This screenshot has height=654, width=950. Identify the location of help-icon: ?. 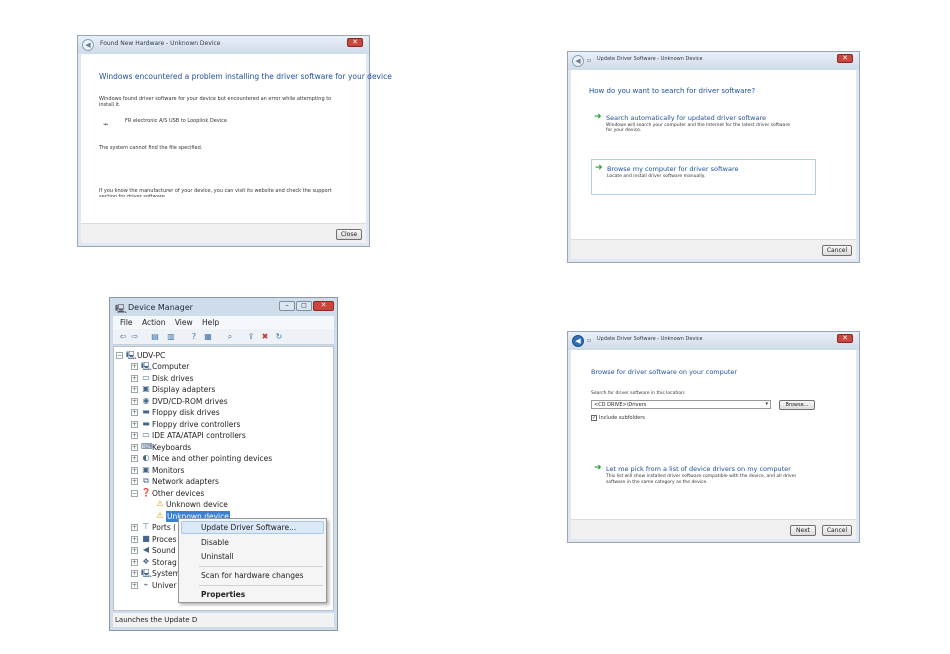
(194, 337).